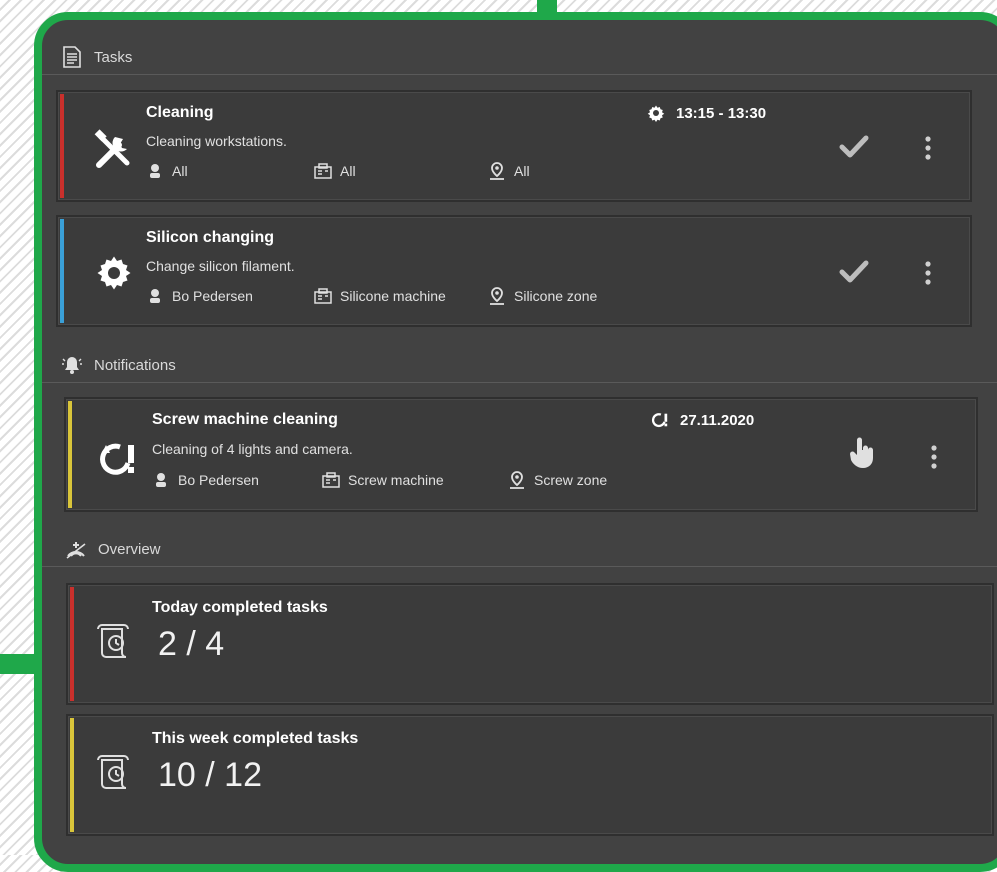  What do you see at coordinates (210, 775) in the screenshot?
I see `overview-value: 10 / 12` at bounding box center [210, 775].